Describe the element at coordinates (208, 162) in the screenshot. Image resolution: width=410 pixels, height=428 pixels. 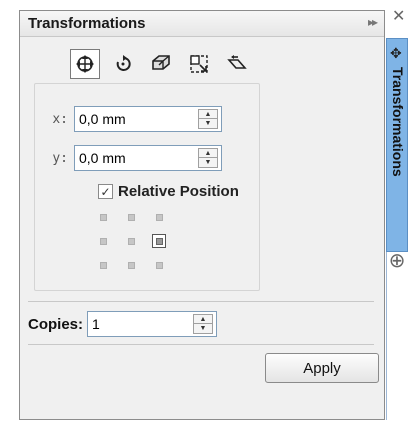
I see `y-decrement-button: ▼` at that location.